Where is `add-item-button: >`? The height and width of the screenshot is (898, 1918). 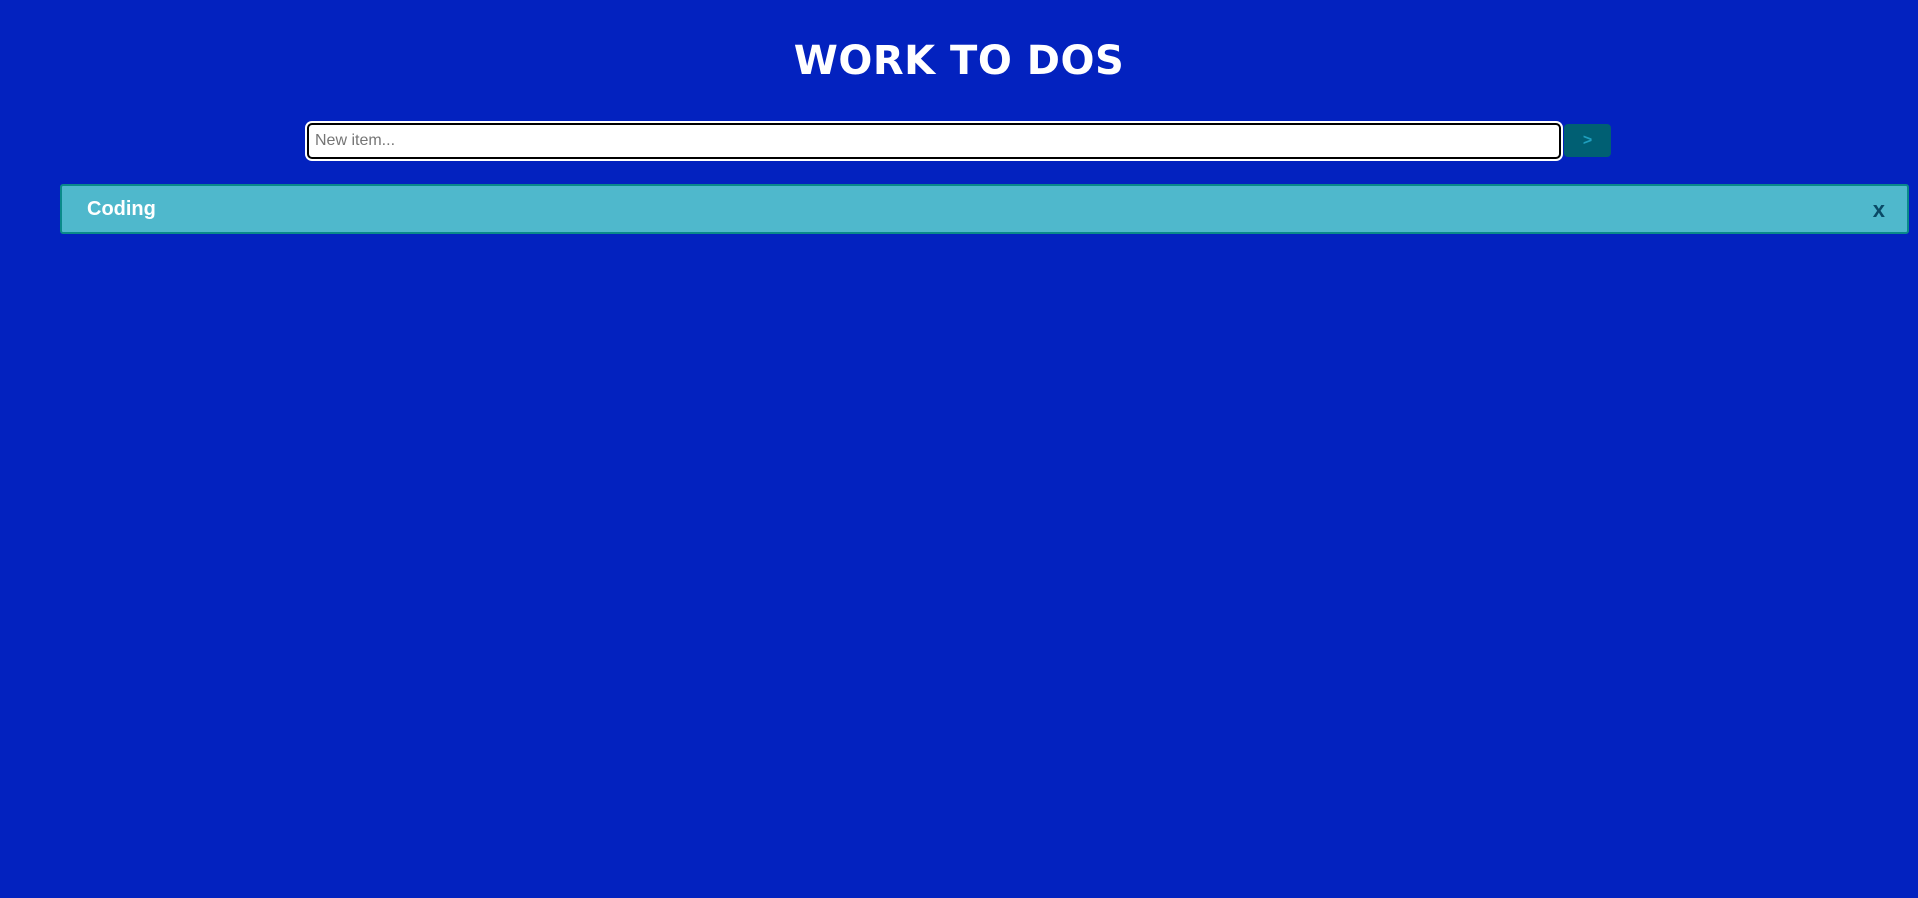 add-item-button: > is located at coordinates (1587, 140).